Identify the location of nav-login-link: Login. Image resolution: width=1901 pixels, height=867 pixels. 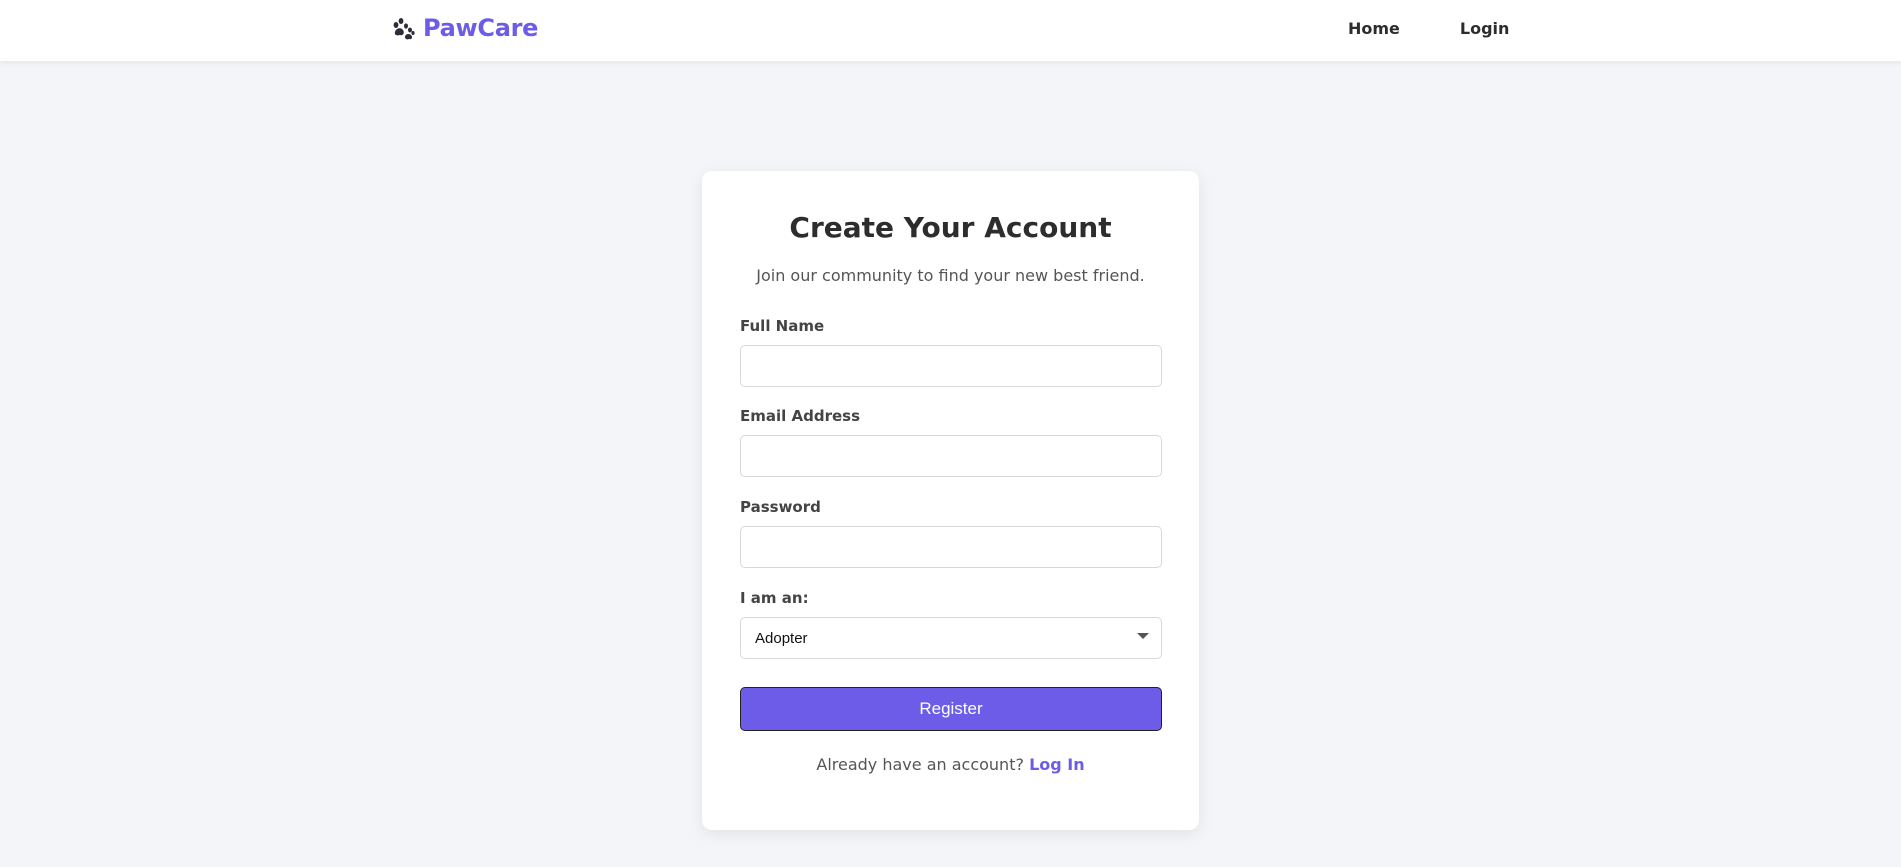
(1485, 28).